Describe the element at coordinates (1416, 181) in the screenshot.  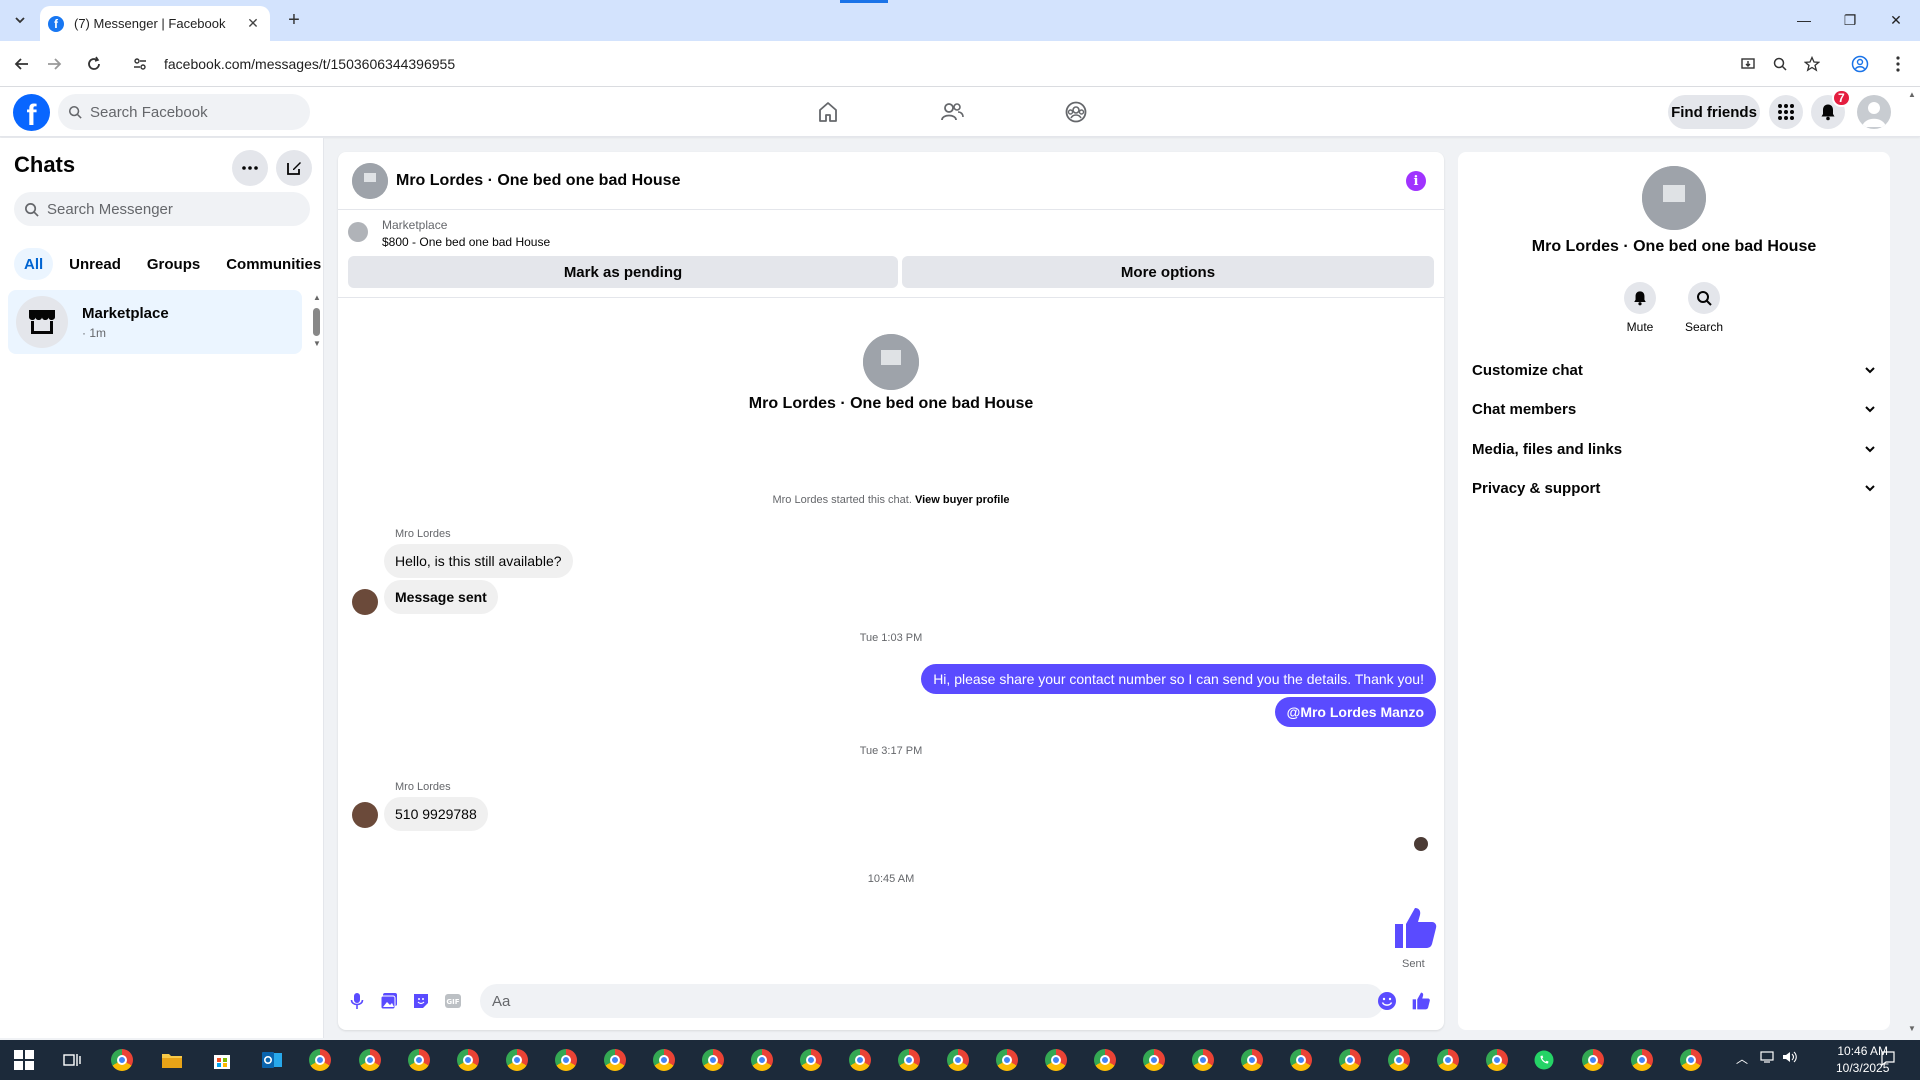
I see `conversation-info-icon: i` at that location.